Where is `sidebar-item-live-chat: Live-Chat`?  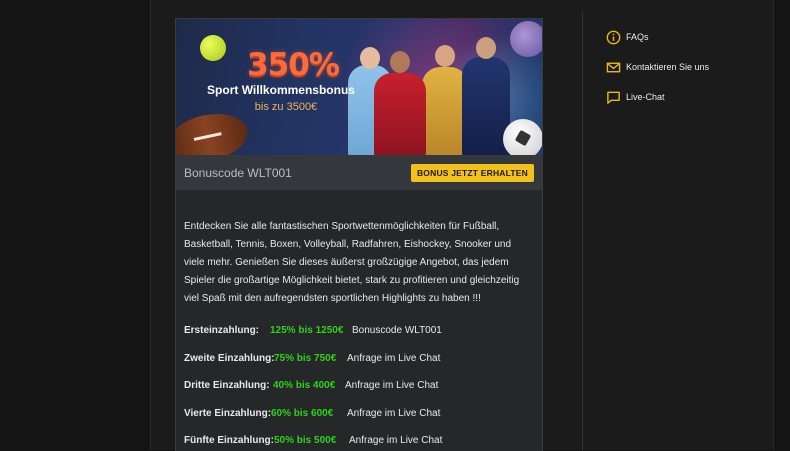
sidebar-item-live-chat: Live-Chat is located at coordinates (657, 97).